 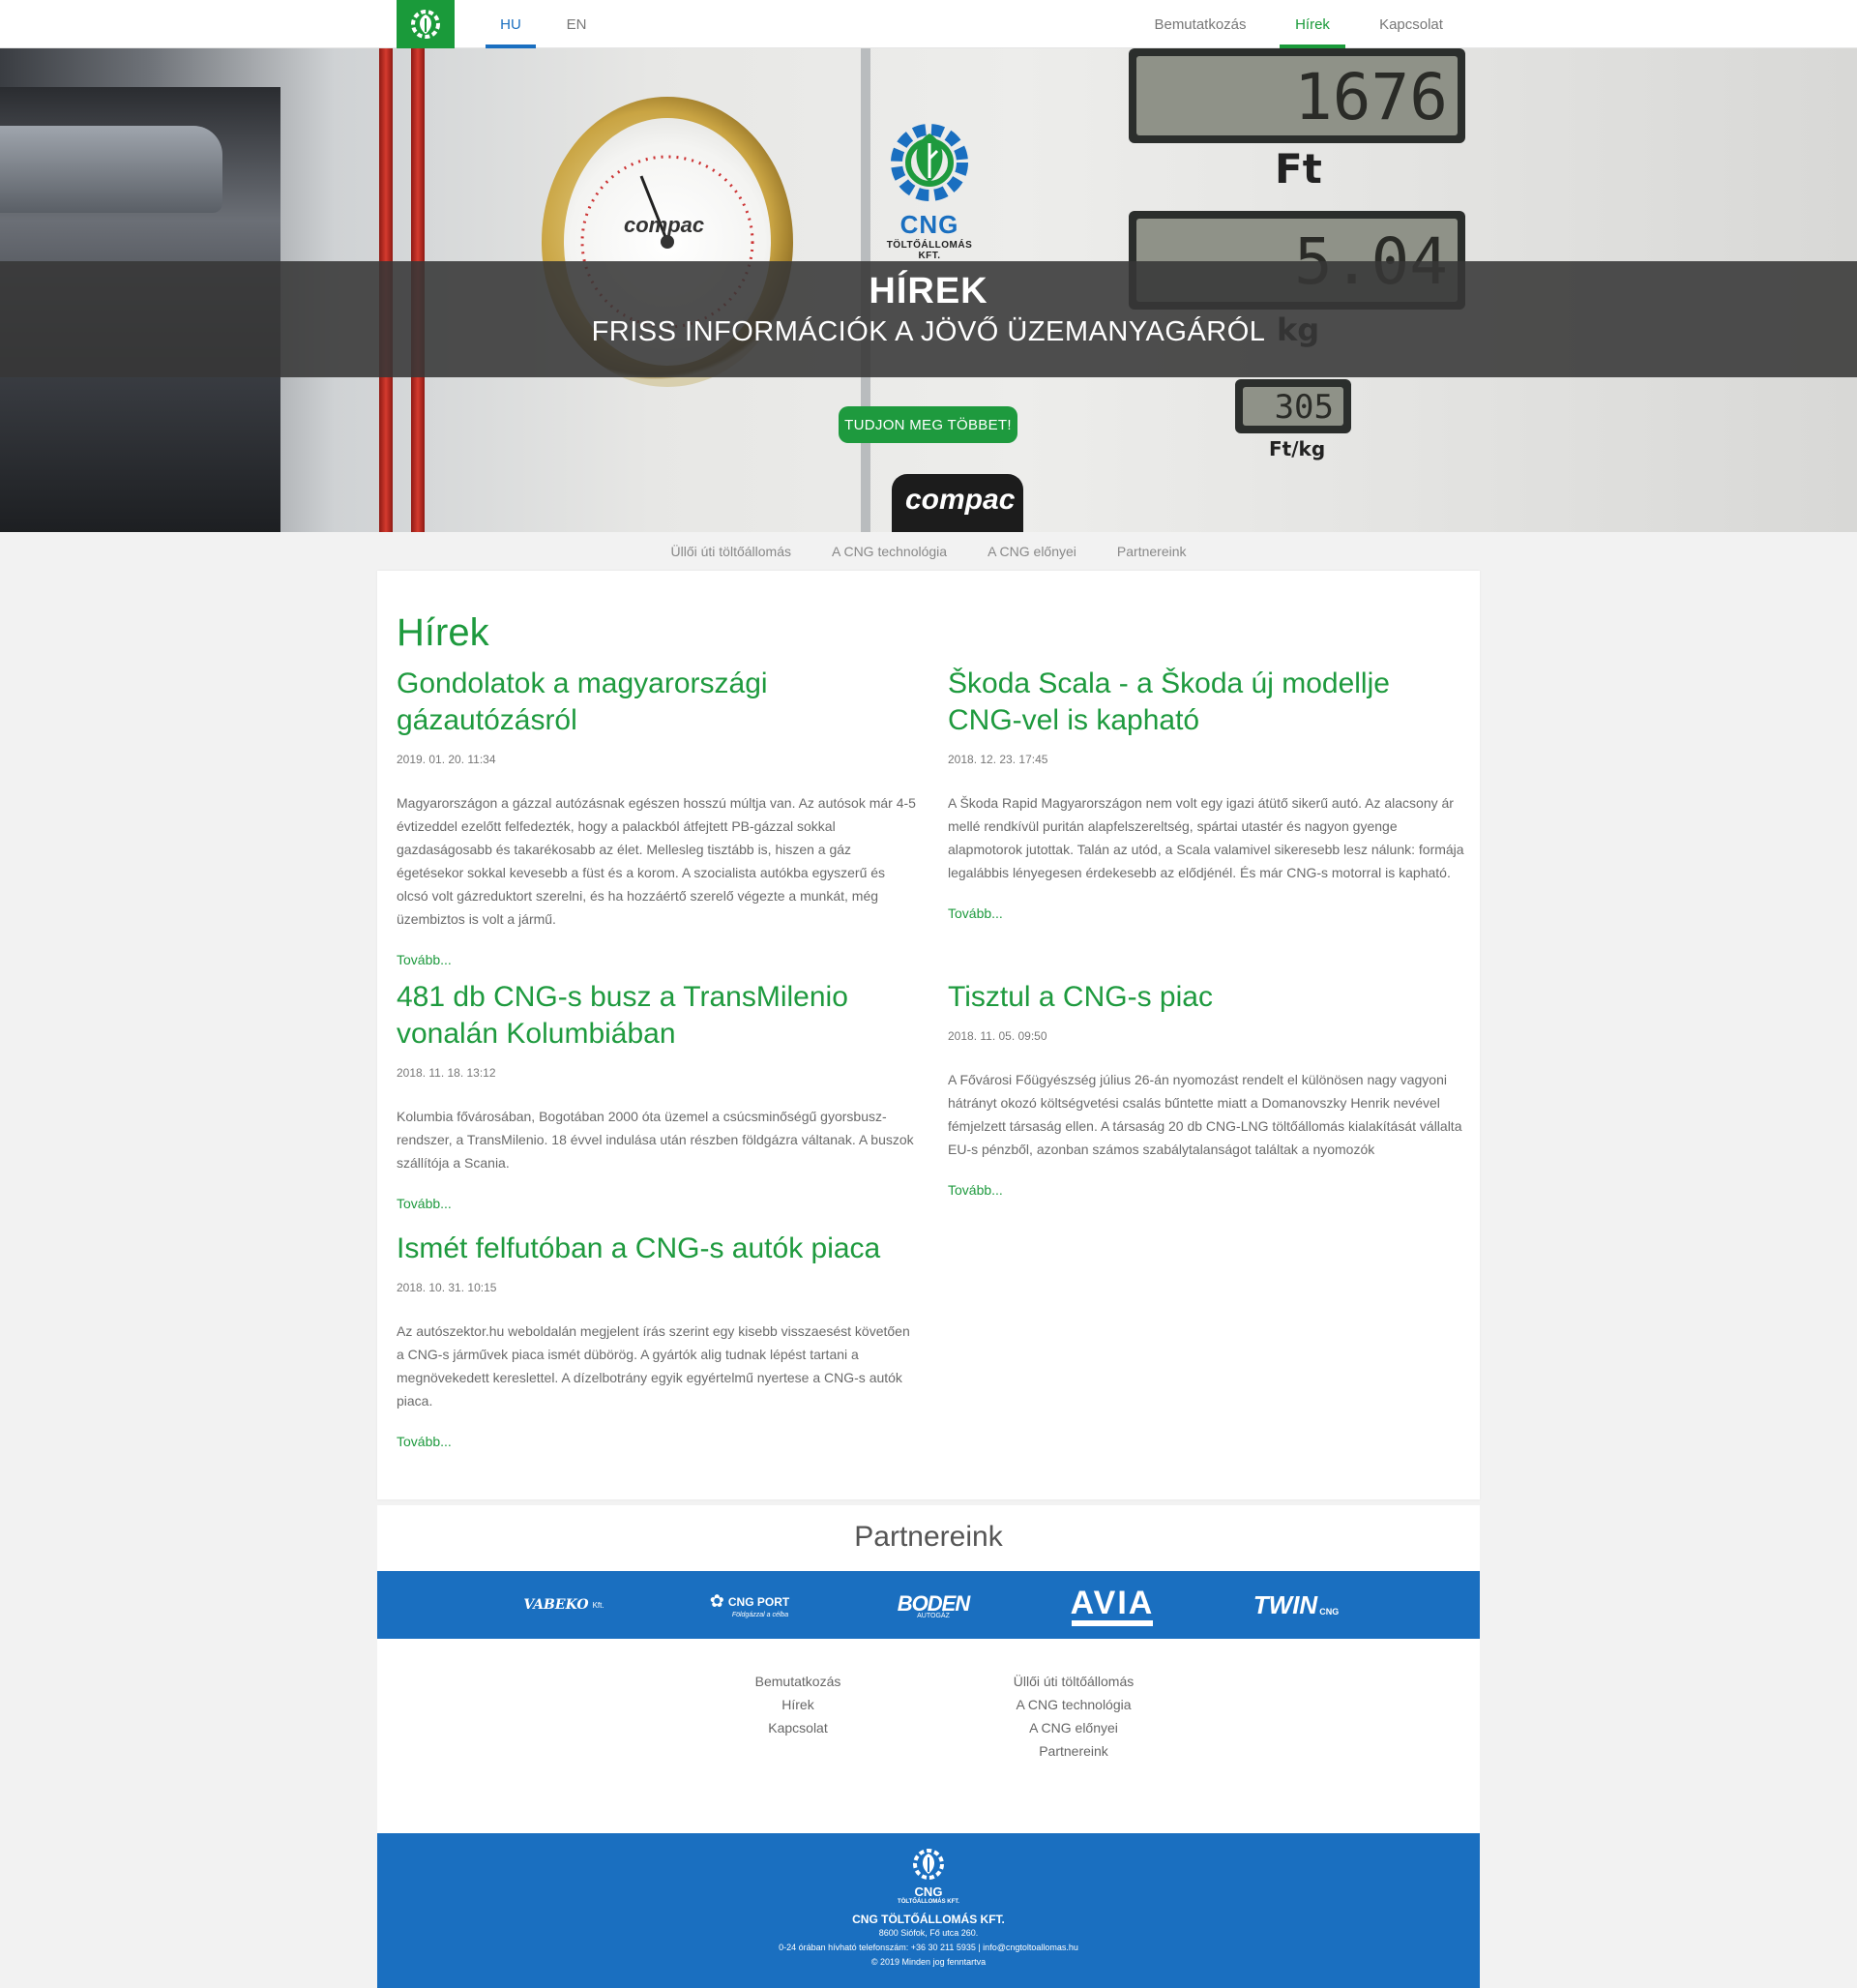 What do you see at coordinates (749, 1605) in the screenshot?
I see `partner-logo-cngport: ✿ CNG PORT Földgázzal a célba` at bounding box center [749, 1605].